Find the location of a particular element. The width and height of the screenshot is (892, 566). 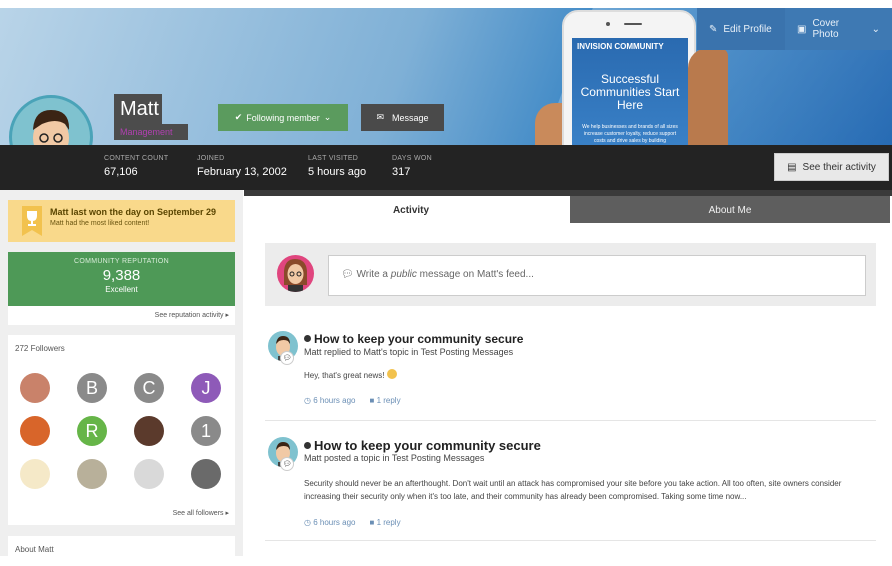

composer-em: public is located at coordinates (403, 274).